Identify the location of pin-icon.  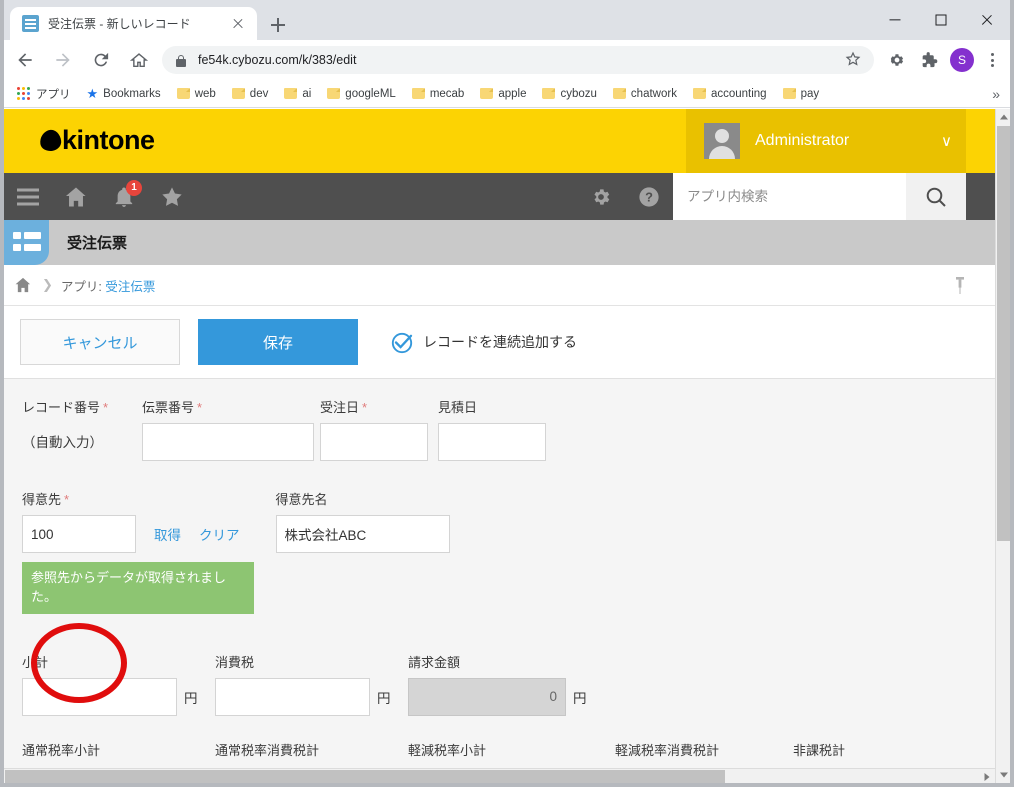
(960, 286).